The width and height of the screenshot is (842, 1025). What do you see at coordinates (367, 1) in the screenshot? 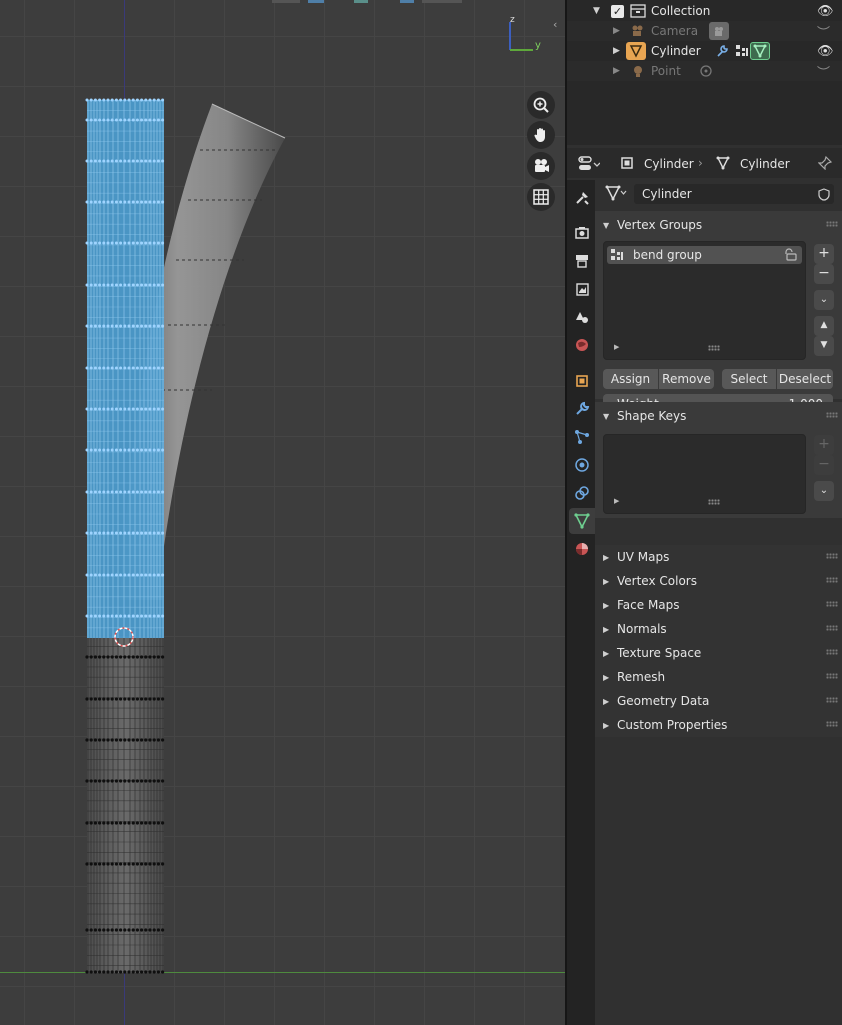
I see `header-fragments` at bounding box center [367, 1].